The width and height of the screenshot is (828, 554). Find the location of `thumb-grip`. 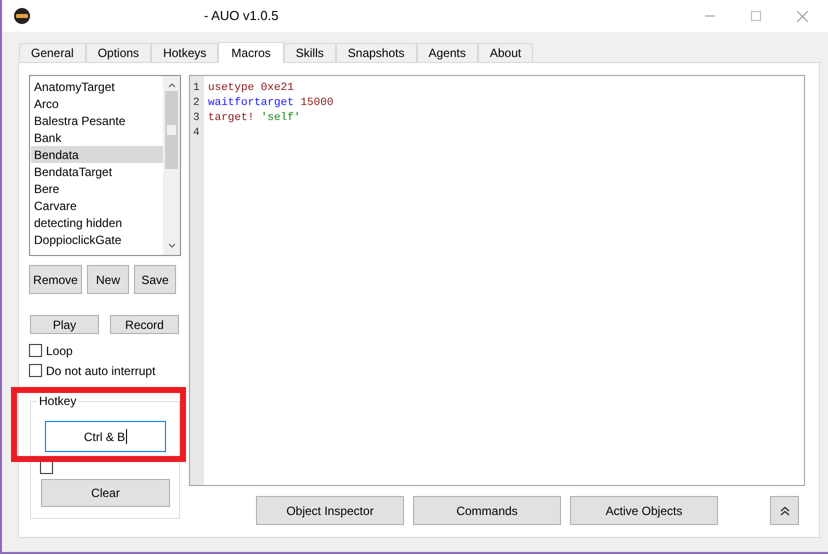

thumb-grip is located at coordinates (171, 130).